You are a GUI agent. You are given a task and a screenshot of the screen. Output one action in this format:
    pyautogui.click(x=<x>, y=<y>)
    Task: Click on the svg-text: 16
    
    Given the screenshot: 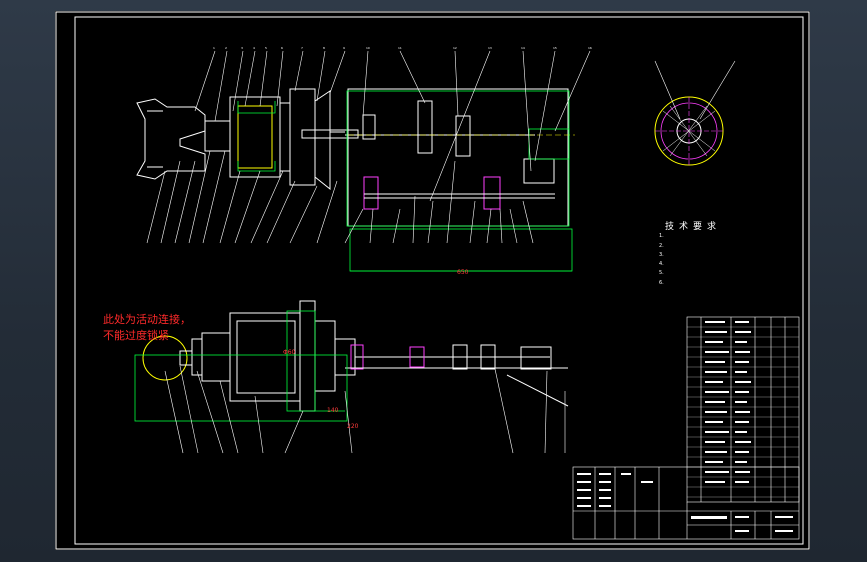 What is the action you would take?
    pyautogui.click(x=590, y=48)
    